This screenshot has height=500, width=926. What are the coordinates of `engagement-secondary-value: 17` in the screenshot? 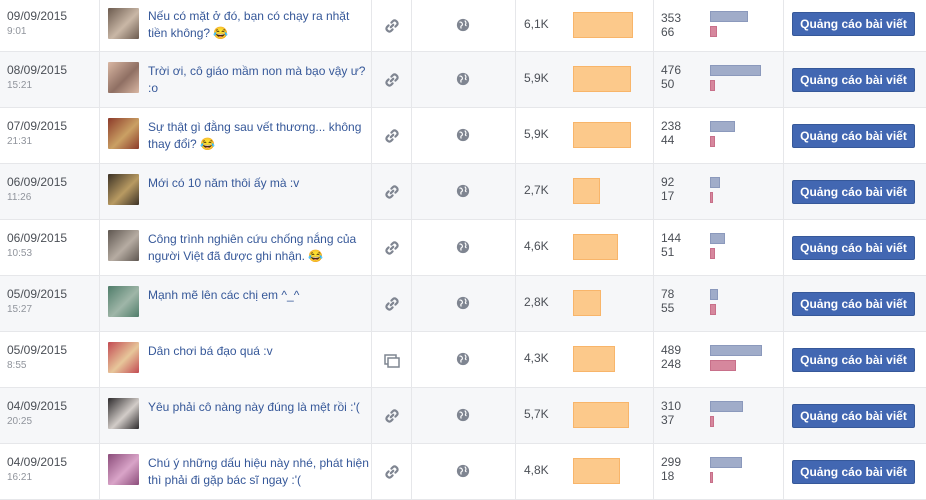 It's located at (668, 196).